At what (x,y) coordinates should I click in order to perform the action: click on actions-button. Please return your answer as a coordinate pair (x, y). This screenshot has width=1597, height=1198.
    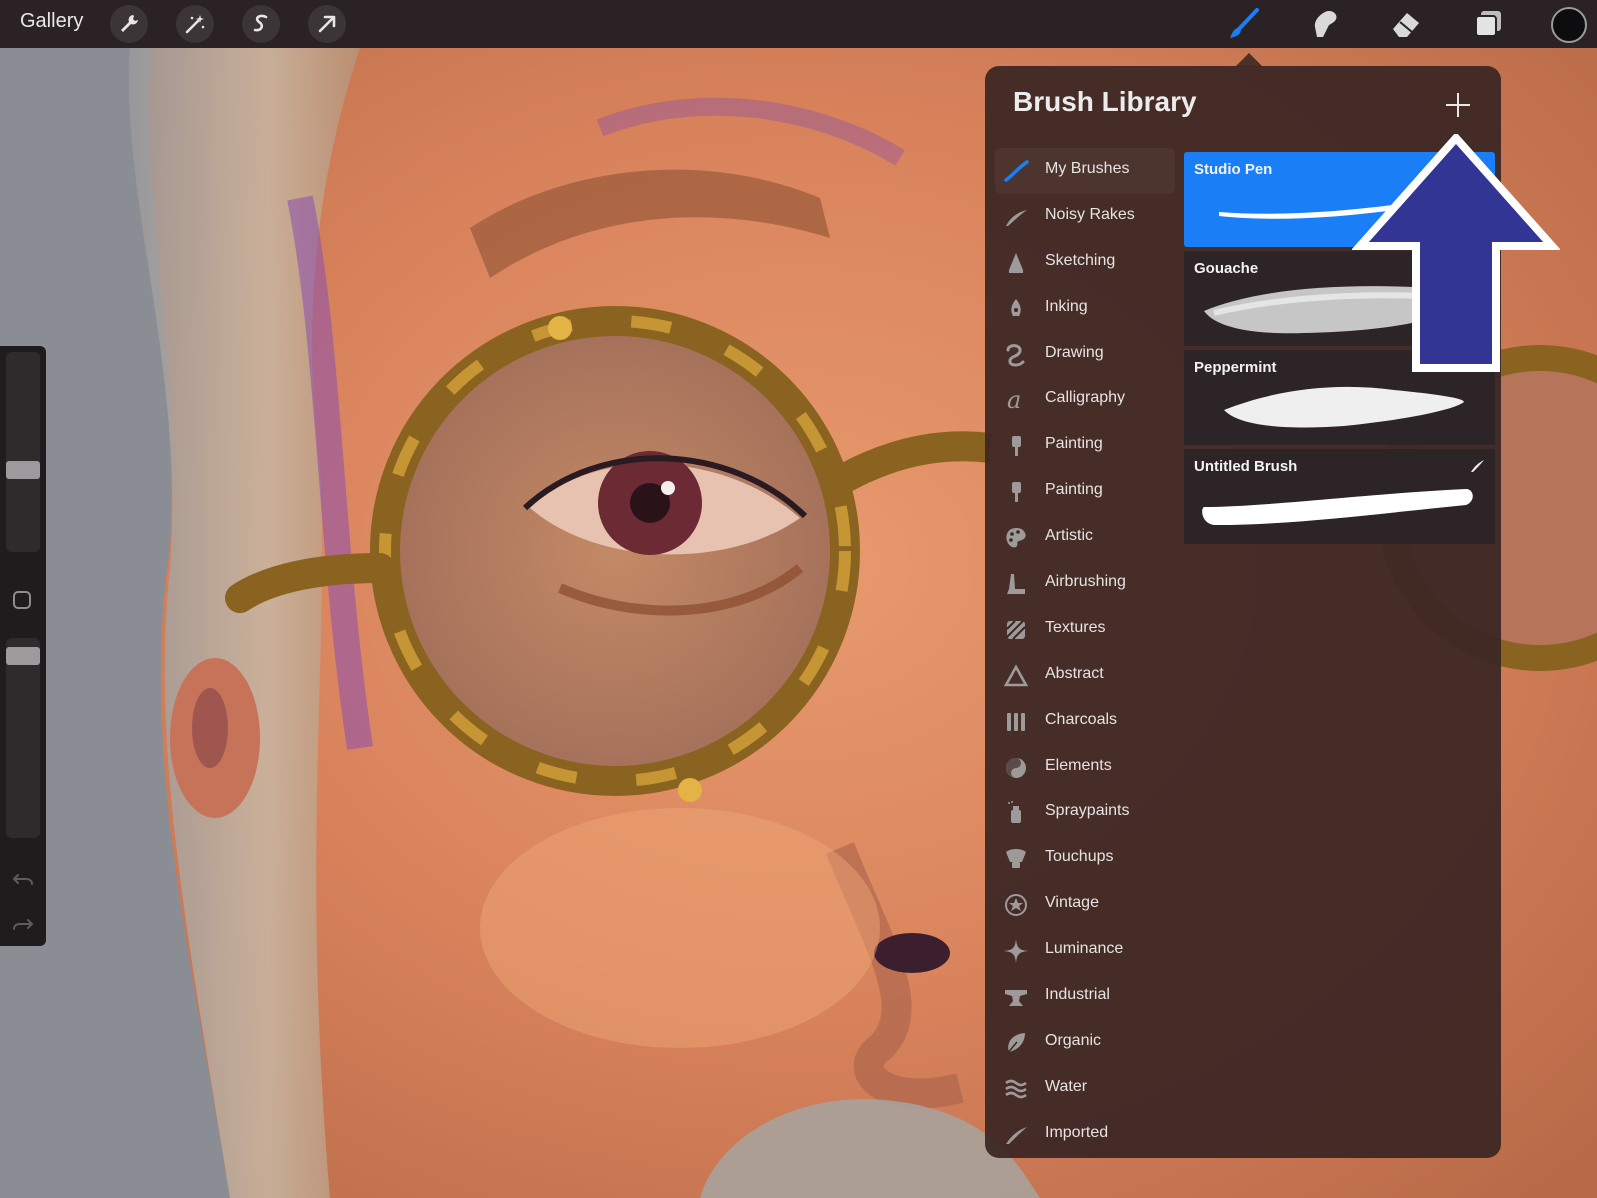
    Looking at the image, I should click on (129, 24).